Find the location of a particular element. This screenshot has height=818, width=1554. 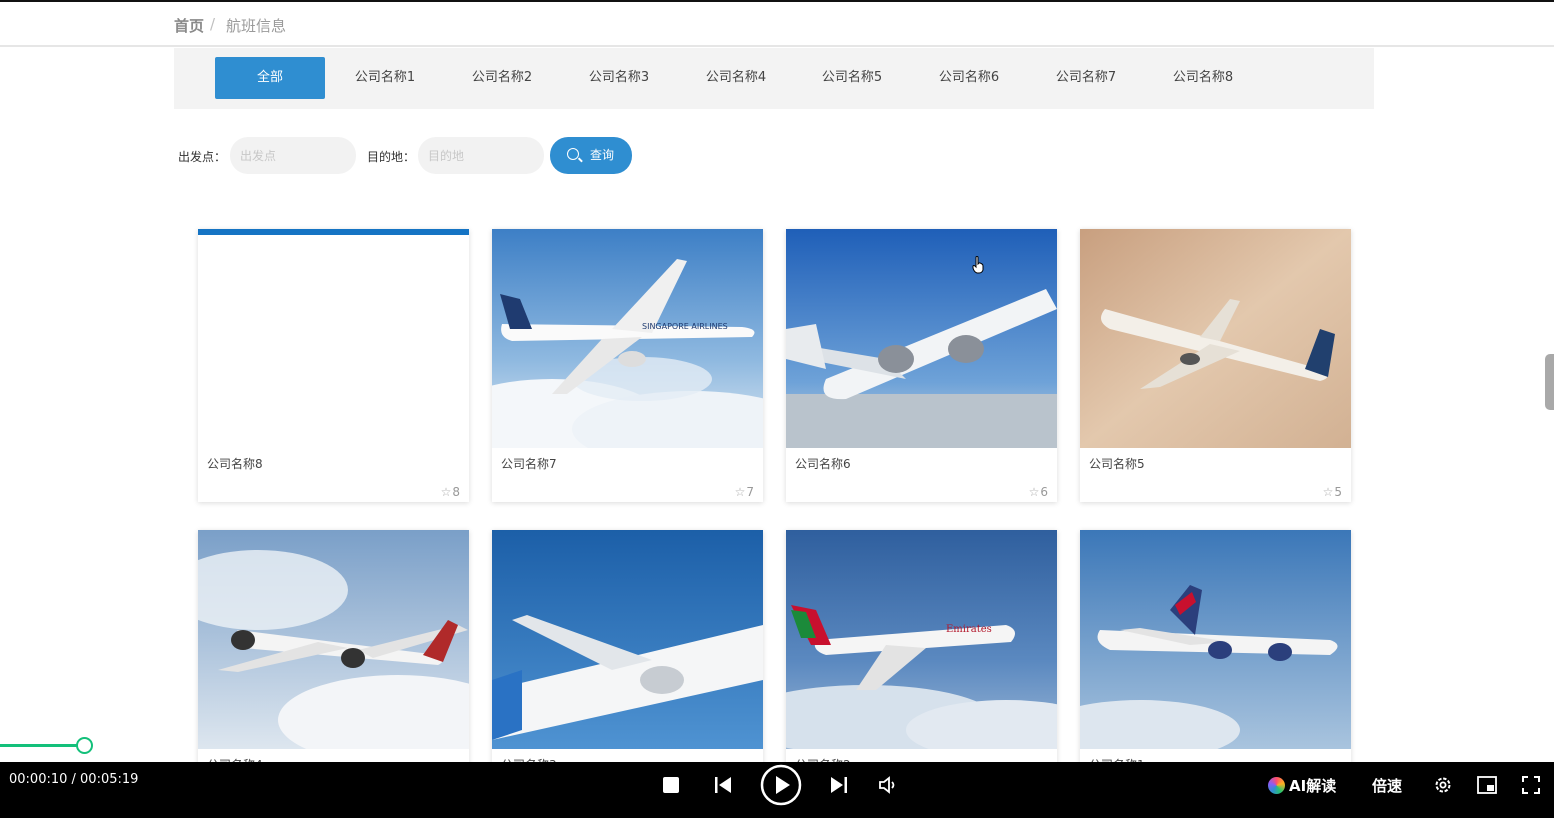

airplane-image: Emirates is located at coordinates (921, 639).